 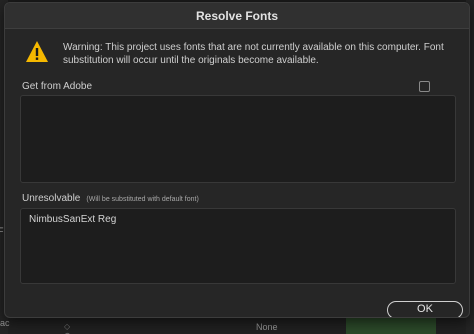 What do you see at coordinates (267, 327) in the screenshot?
I see `background-text-fragment: None` at bounding box center [267, 327].